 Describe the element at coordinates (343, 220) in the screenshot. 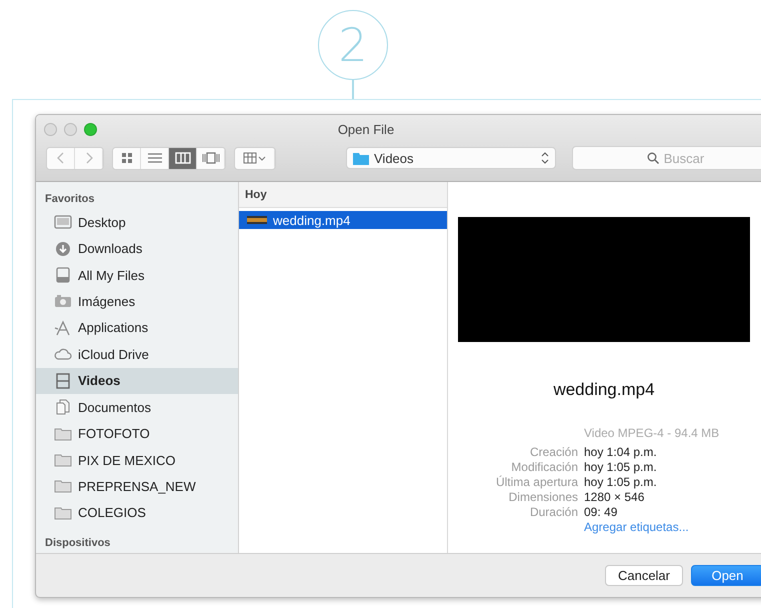

I see `file-row: wedding.mp4` at that location.